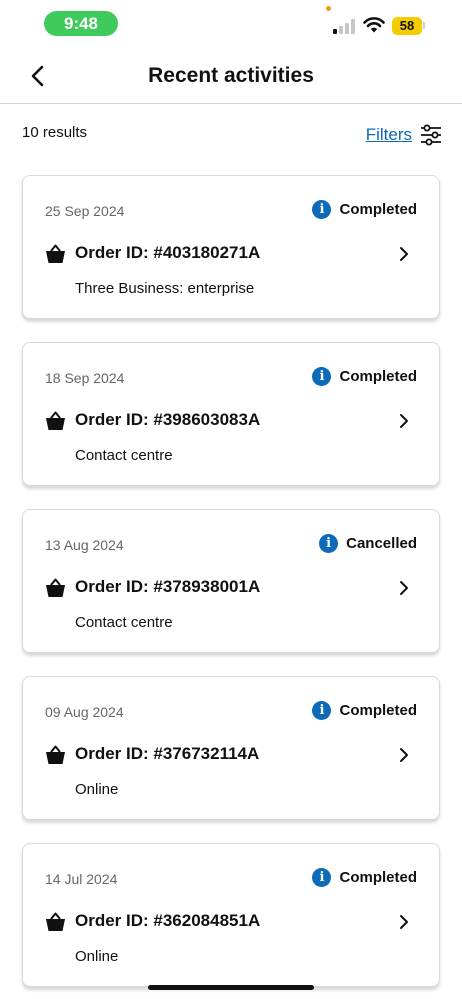  I want to click on filters-button: Filters, so click(404, 135).